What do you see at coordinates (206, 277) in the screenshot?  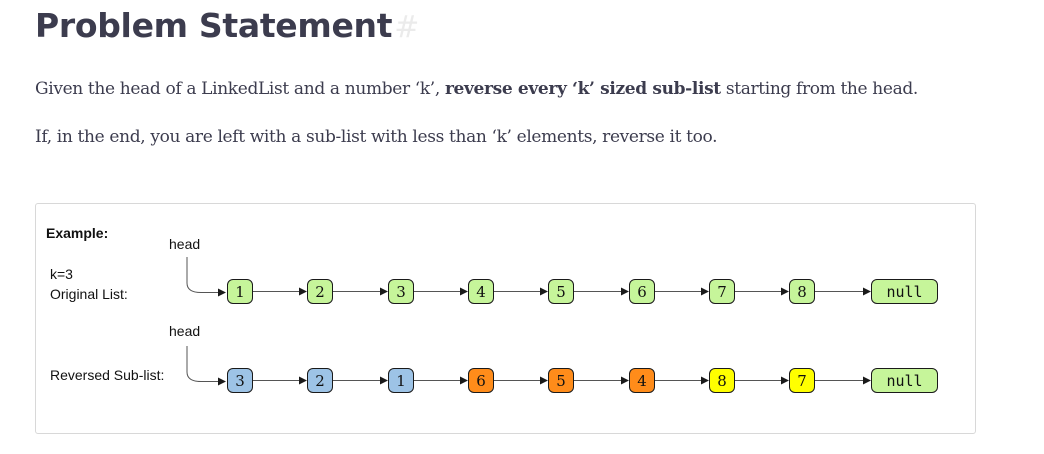 I see `original-head-pointer-arrow` at bounding box center [206, 277].